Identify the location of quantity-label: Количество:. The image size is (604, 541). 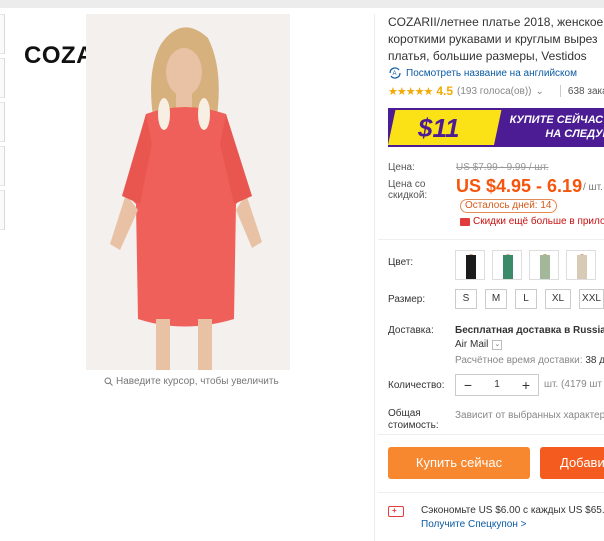
(416, 385).